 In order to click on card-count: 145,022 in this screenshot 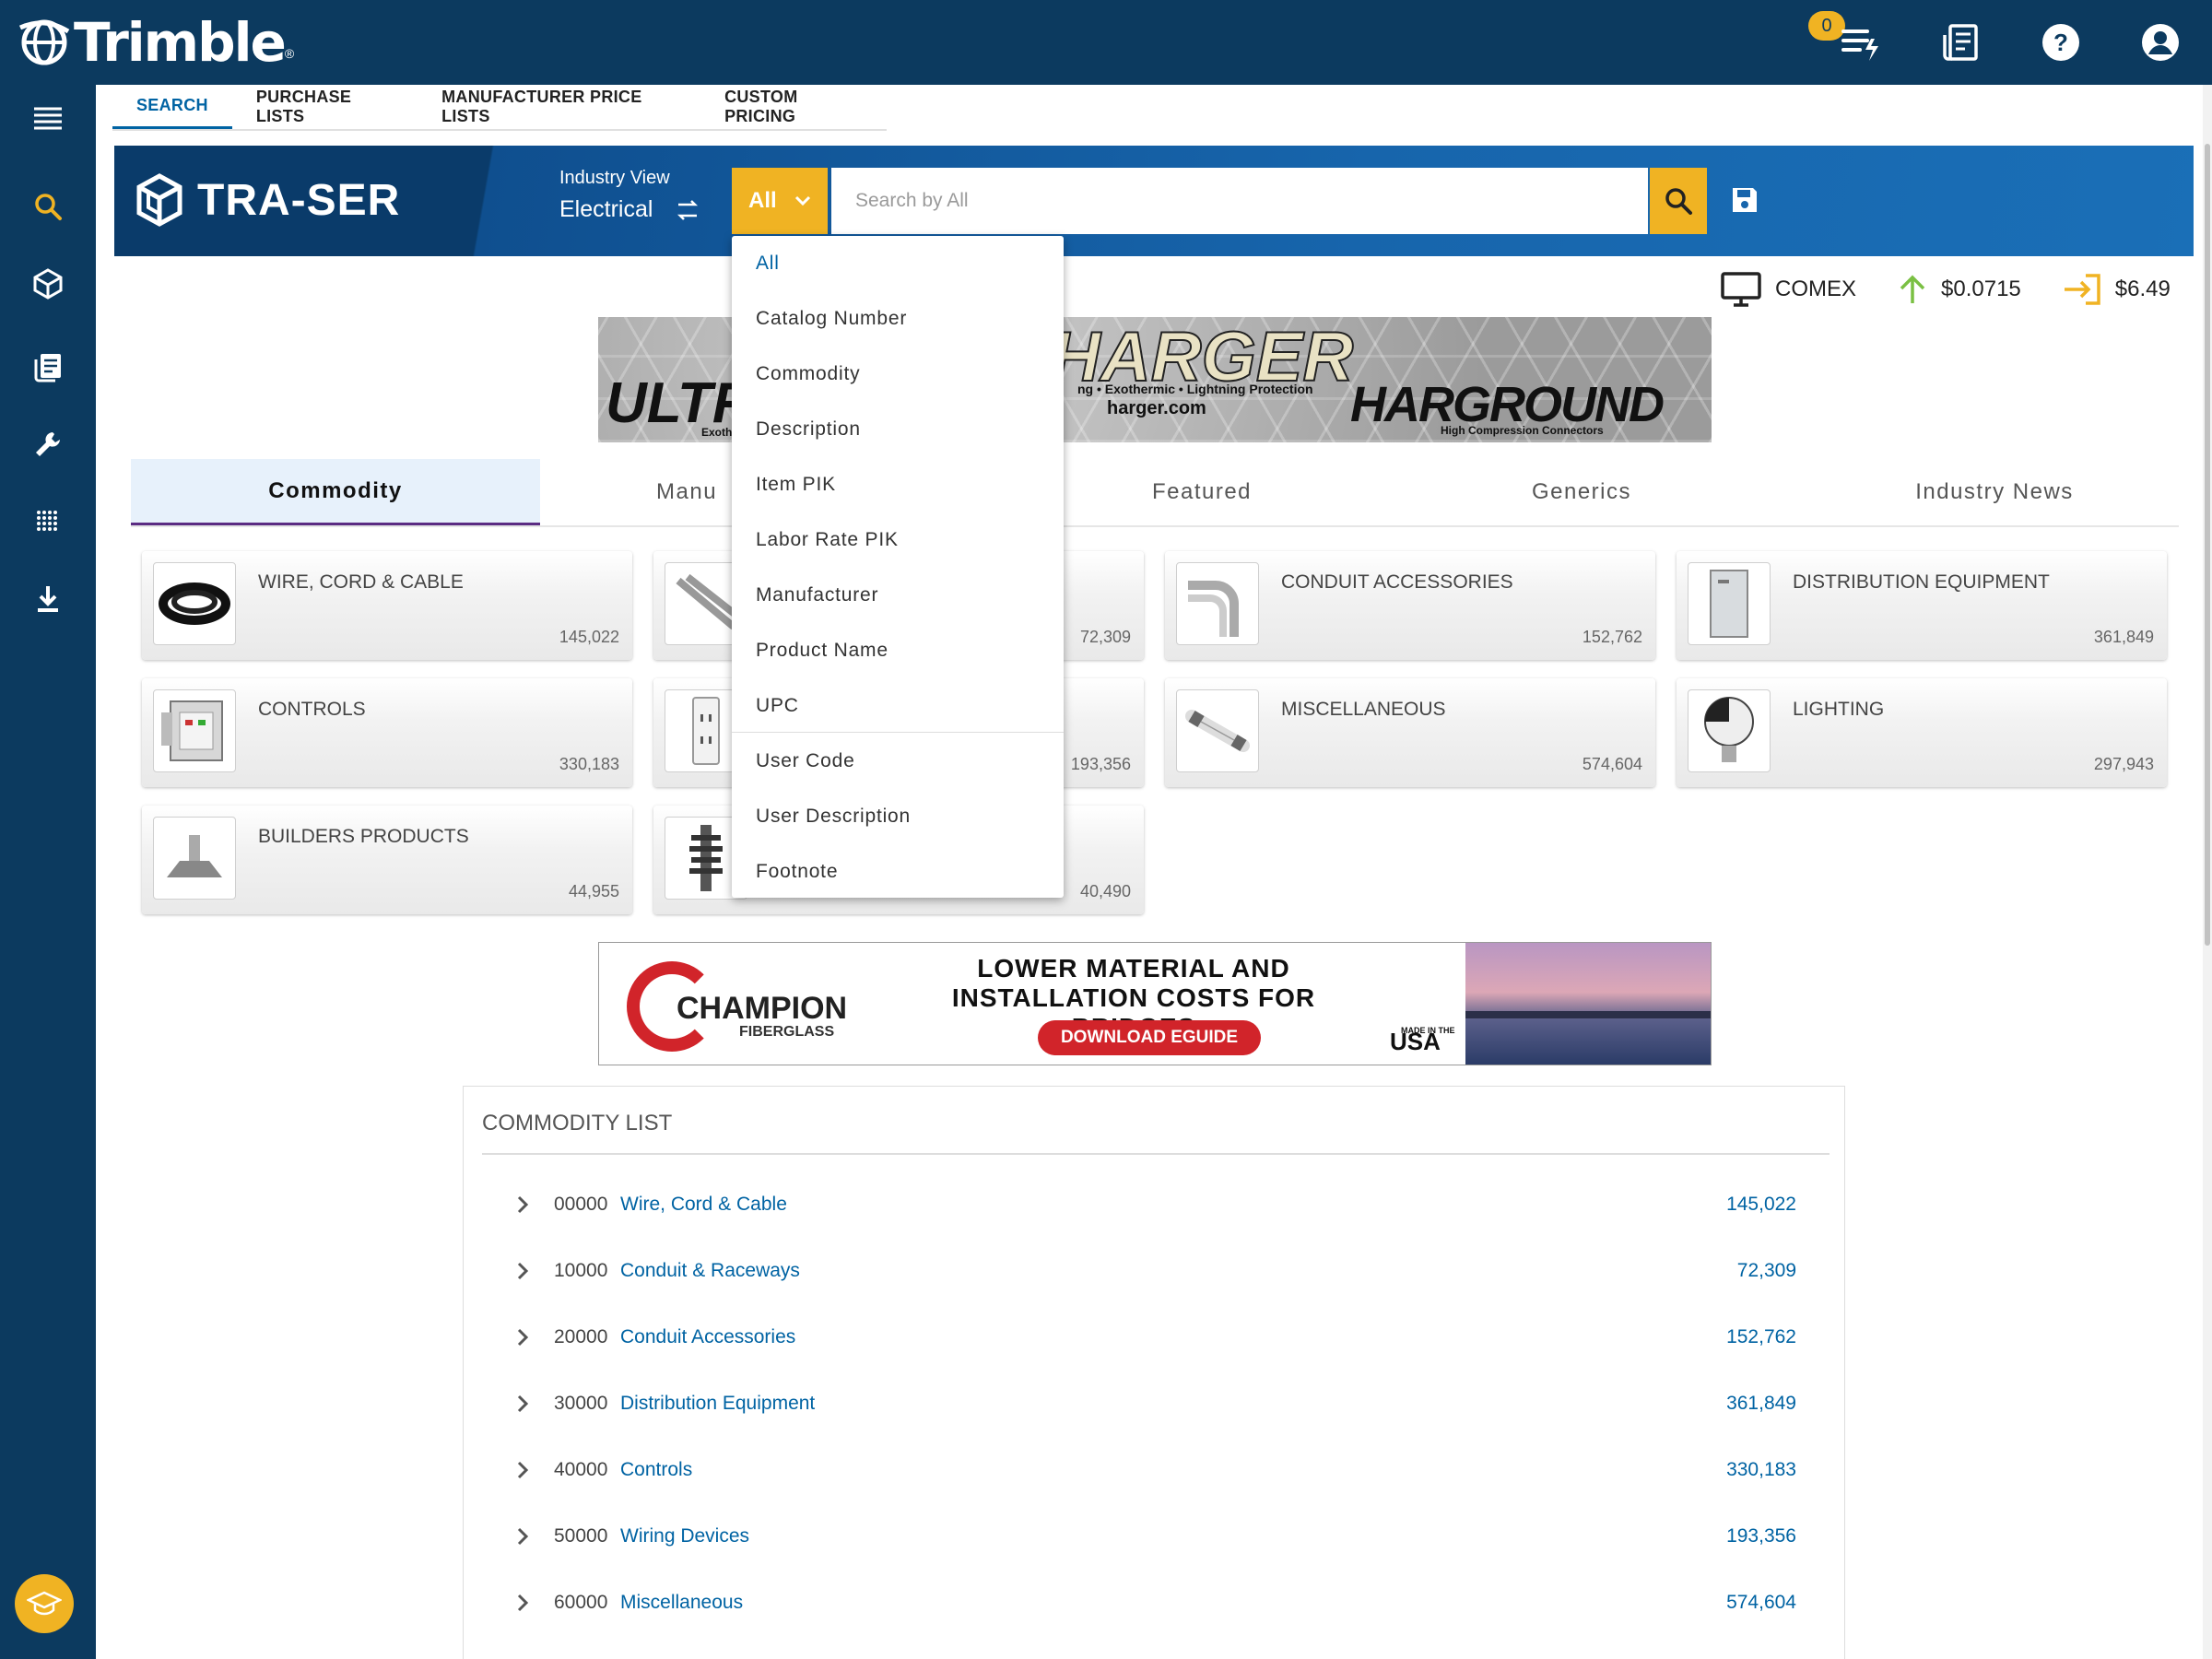, I will do `click(589, 637)`.